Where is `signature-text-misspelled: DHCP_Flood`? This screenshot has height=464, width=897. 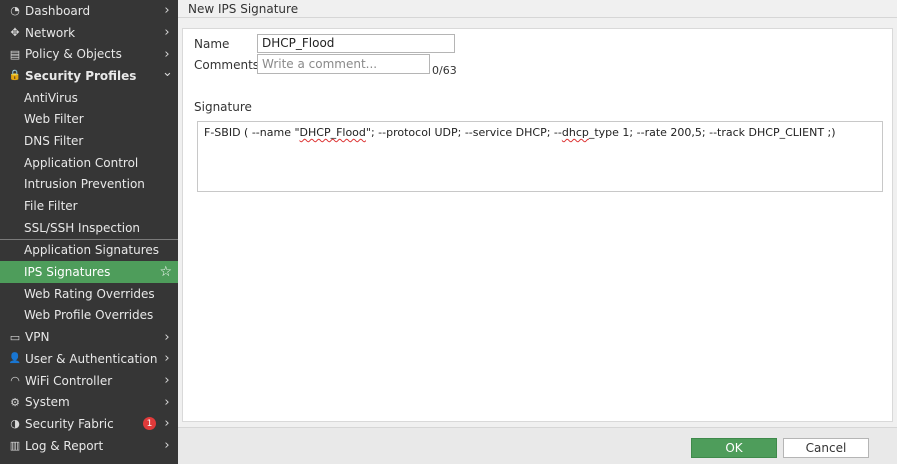
signature-text-misspelled: DHCP_Flood is located at coordinates (332, 132).